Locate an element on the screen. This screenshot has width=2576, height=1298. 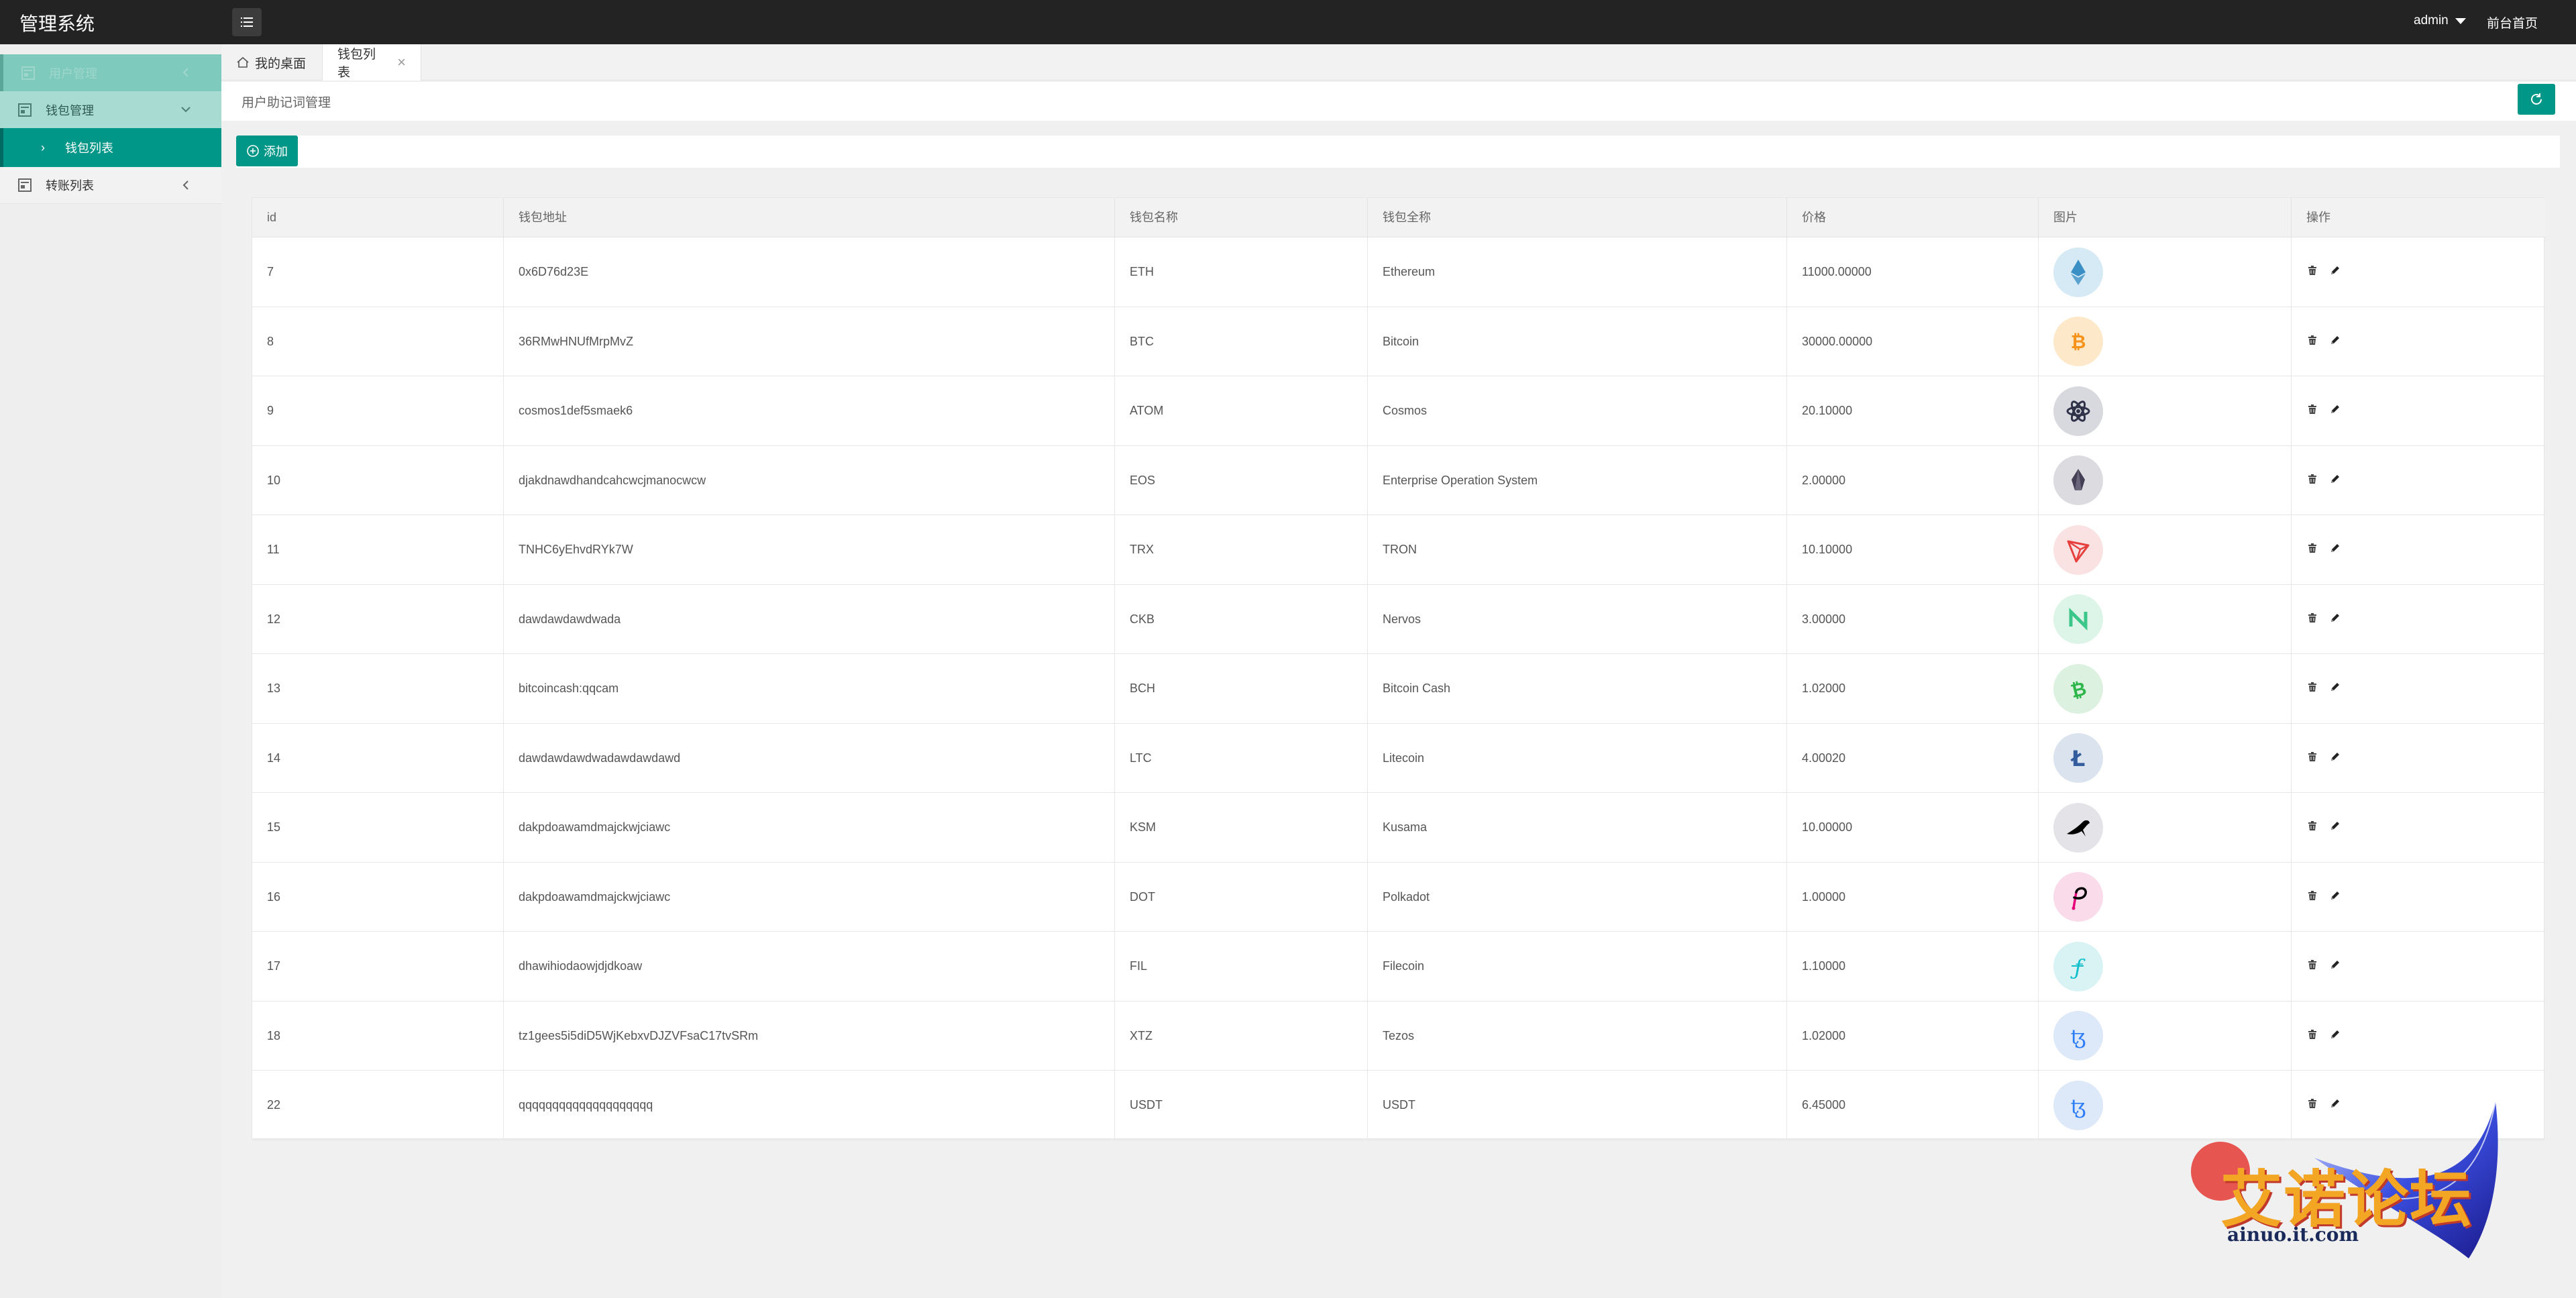
column-header-image: 图片 is located at coordinates (2165, 217).